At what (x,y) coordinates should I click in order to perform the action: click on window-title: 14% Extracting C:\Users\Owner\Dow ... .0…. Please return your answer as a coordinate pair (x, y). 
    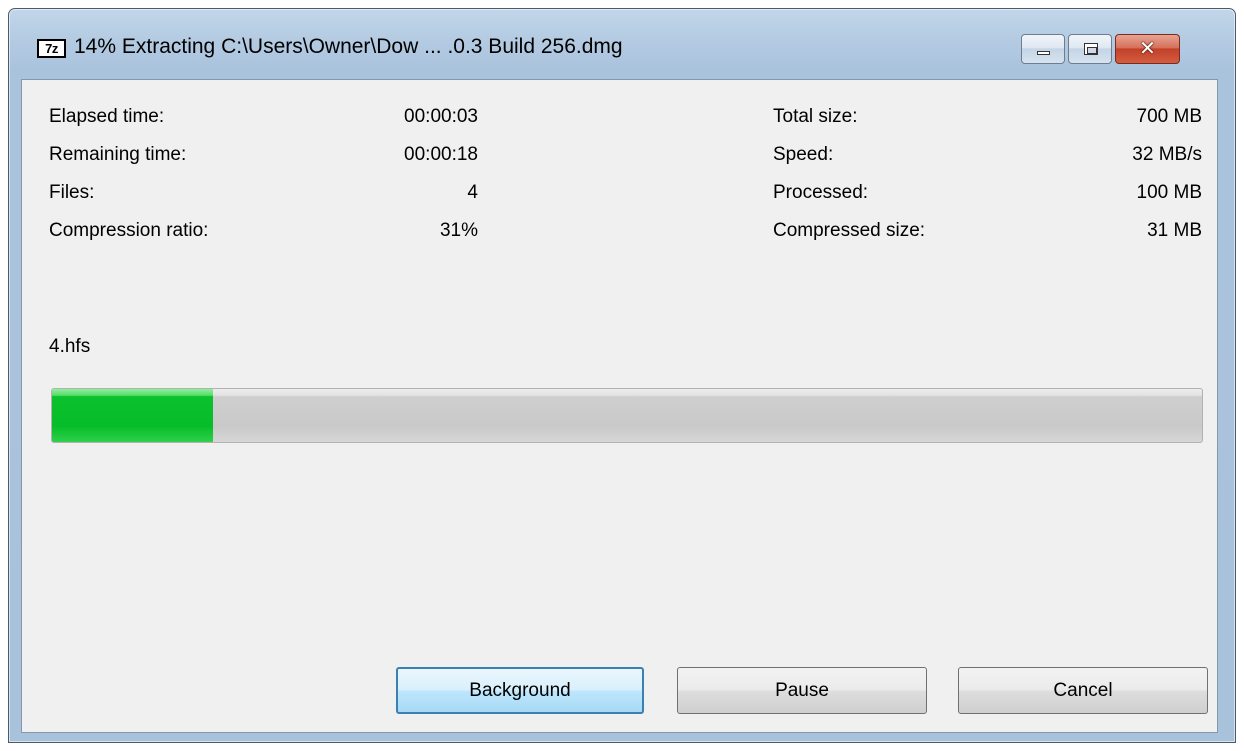
    Looking at the image, I should click on (348, 46).